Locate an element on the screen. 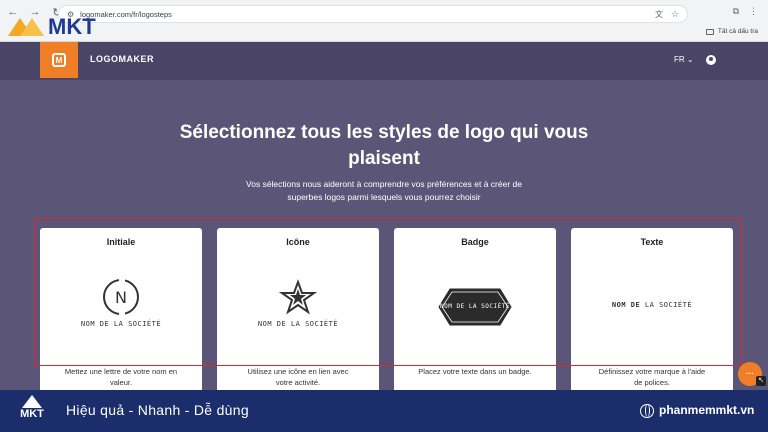 The width and height of the screenshot is (768, 432). menu-icon: ⋮ is located at coordinates (753, 11).